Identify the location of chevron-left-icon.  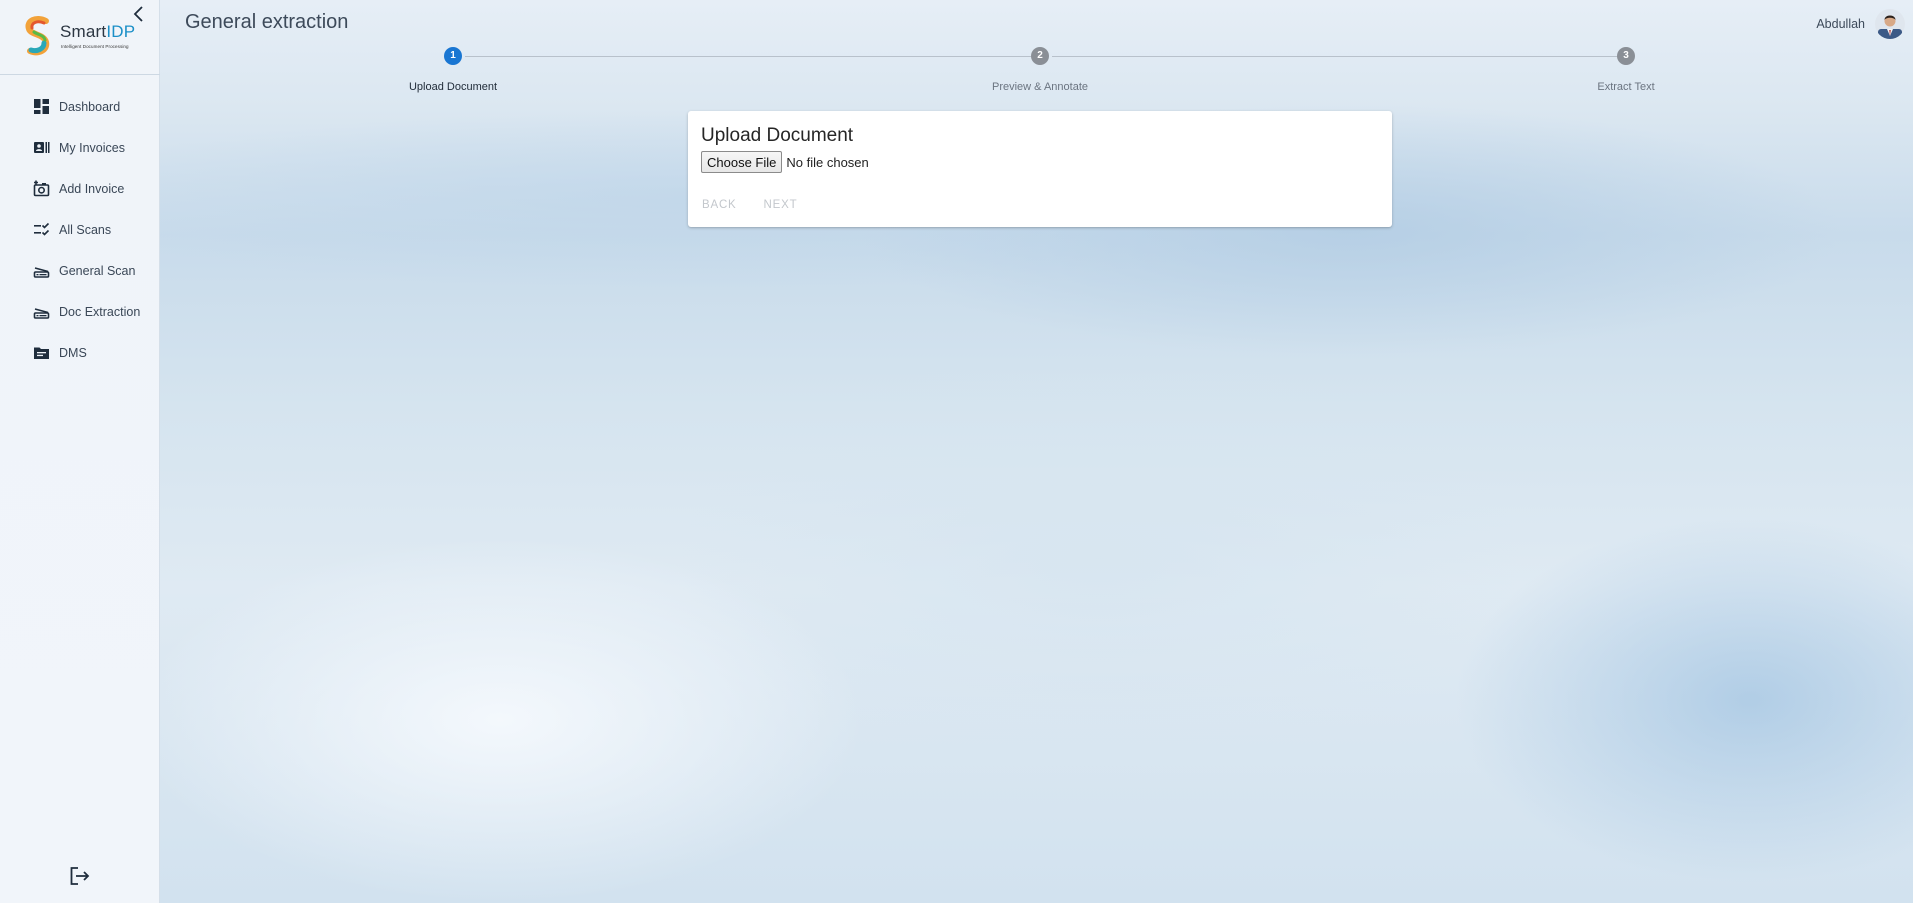
(139, 14).